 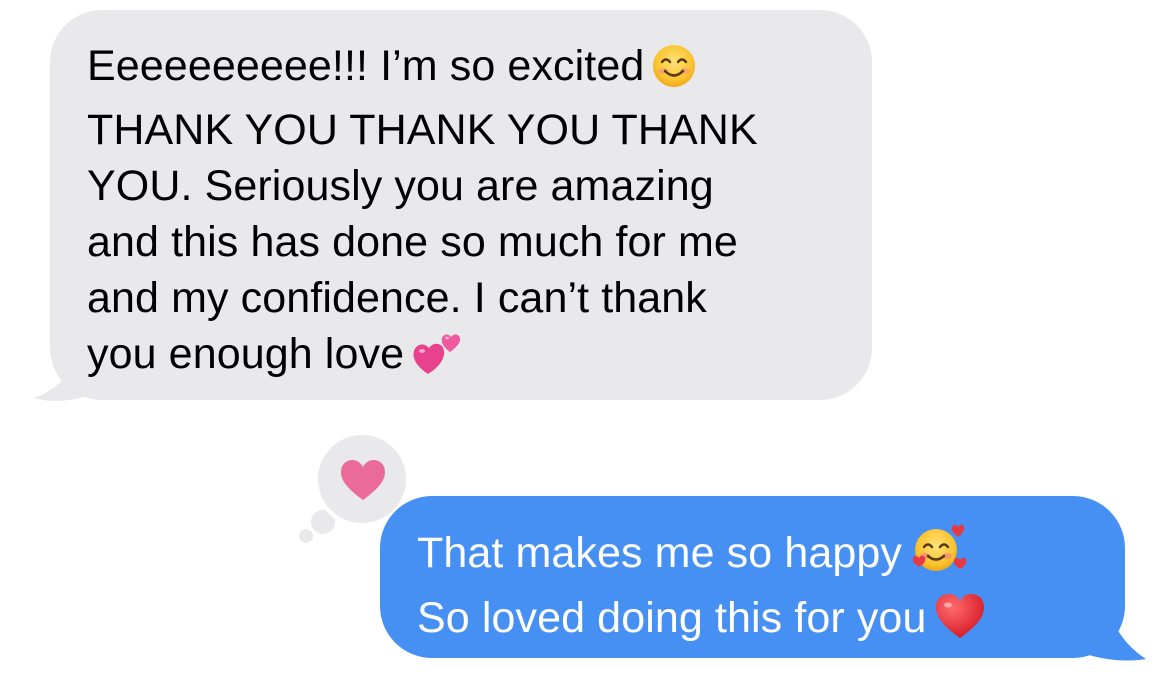 I want to click on tapback-small-dot, so click(x=306, y=536).